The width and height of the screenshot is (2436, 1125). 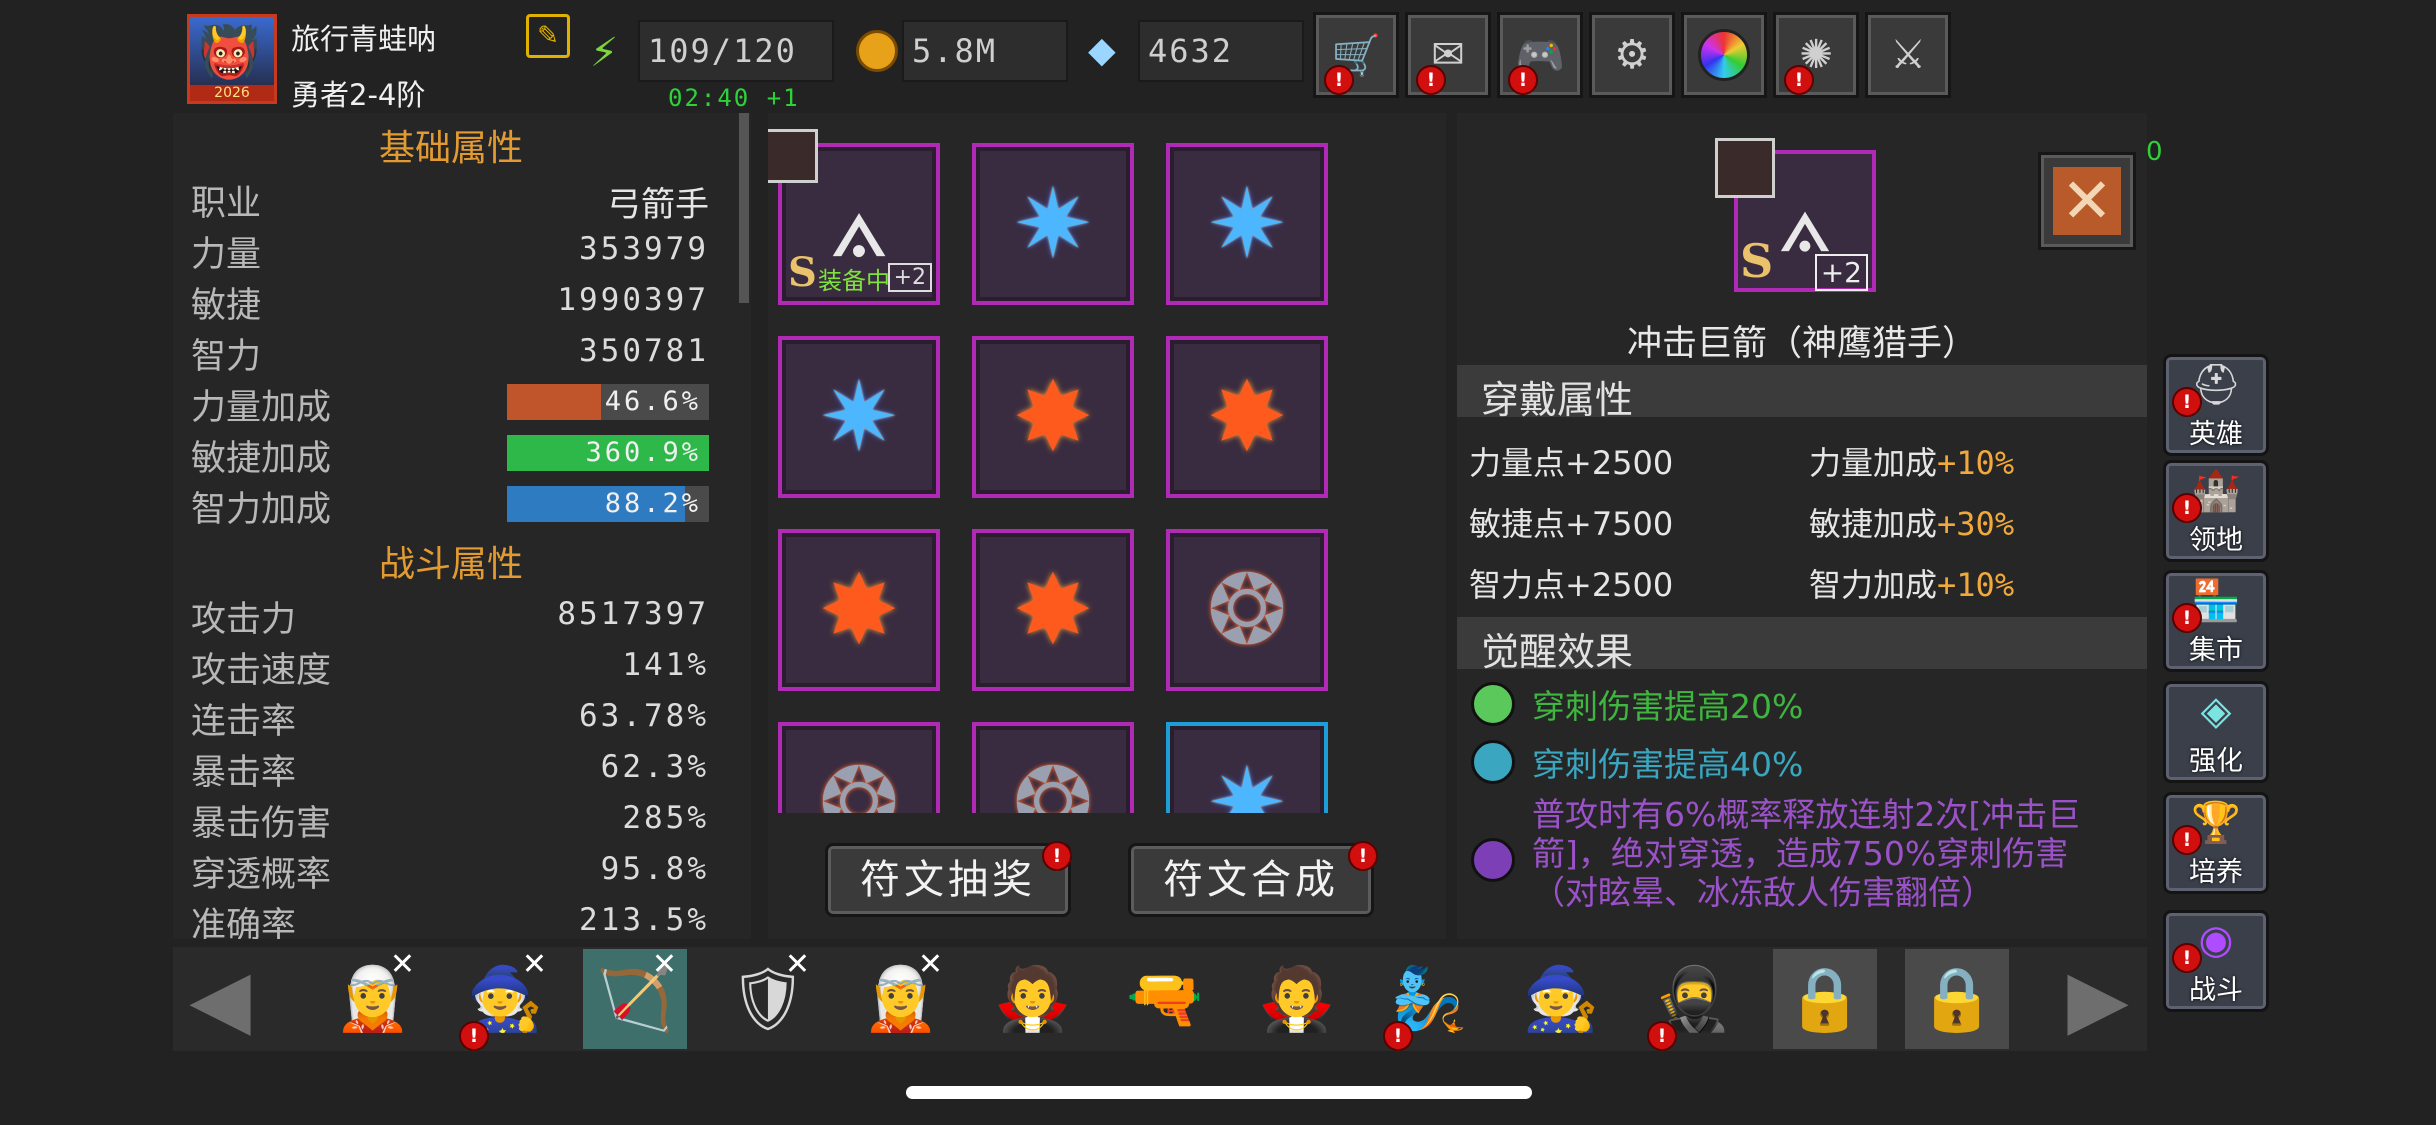 I want to click on player-avatar: 👹 2026, so click(x=232, y=59).